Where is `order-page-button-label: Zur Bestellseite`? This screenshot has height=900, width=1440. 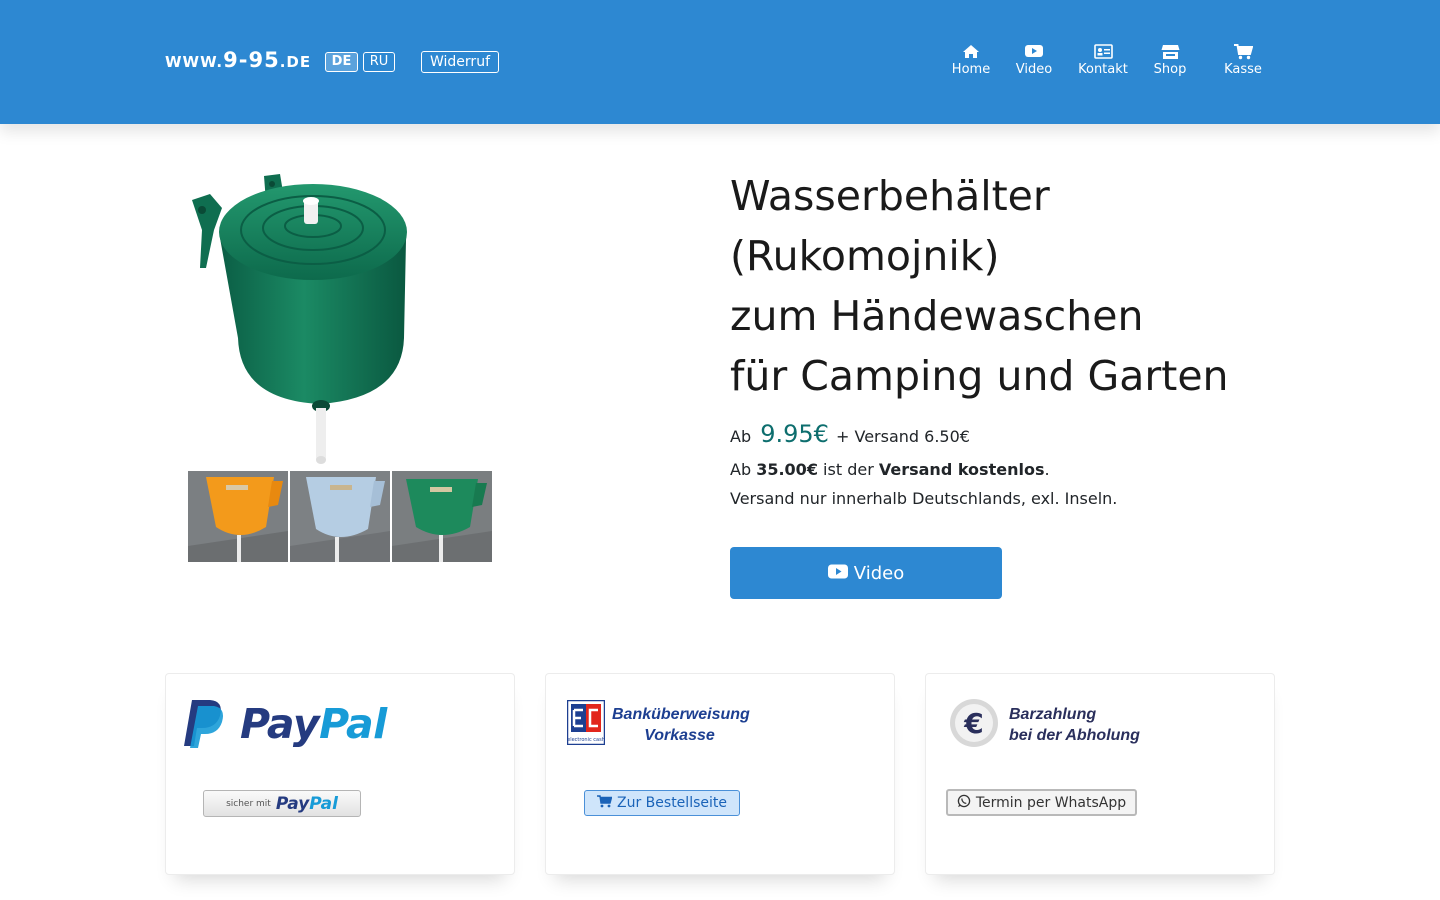
order-page-button-label: Zur Bestellseite is located at coordinates (672, 803).